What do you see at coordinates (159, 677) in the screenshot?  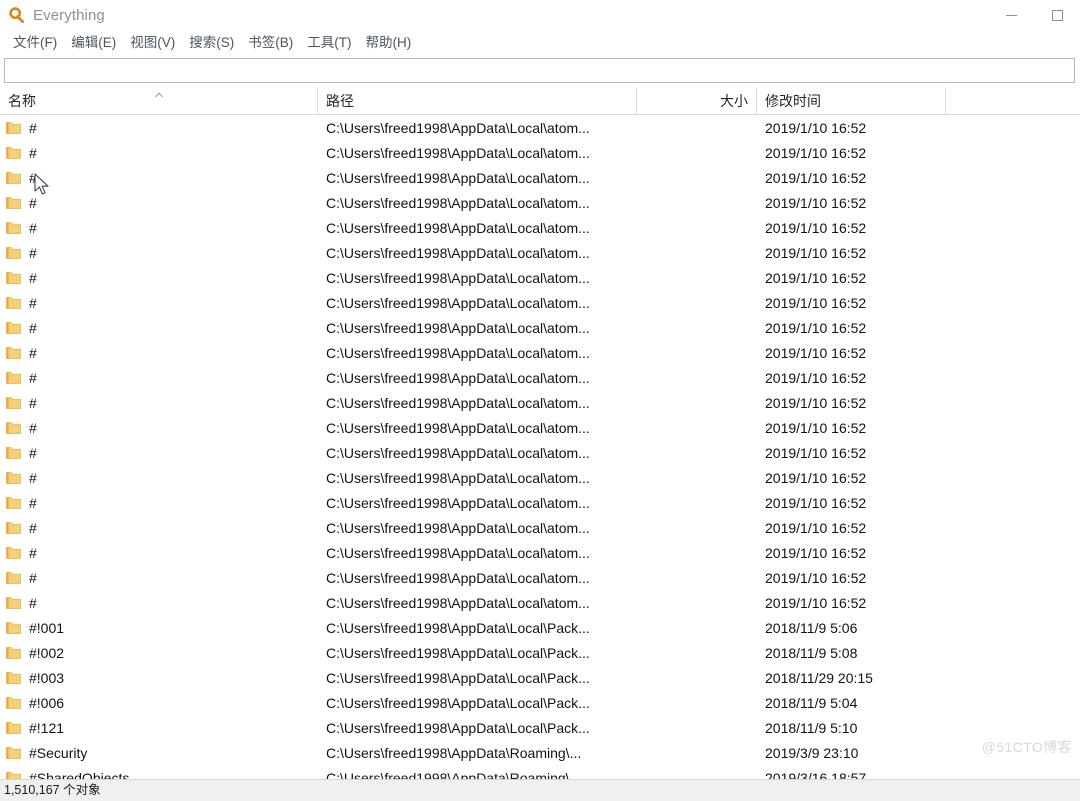 I see `cell-name: #!003` at bounding box center [159, 677].